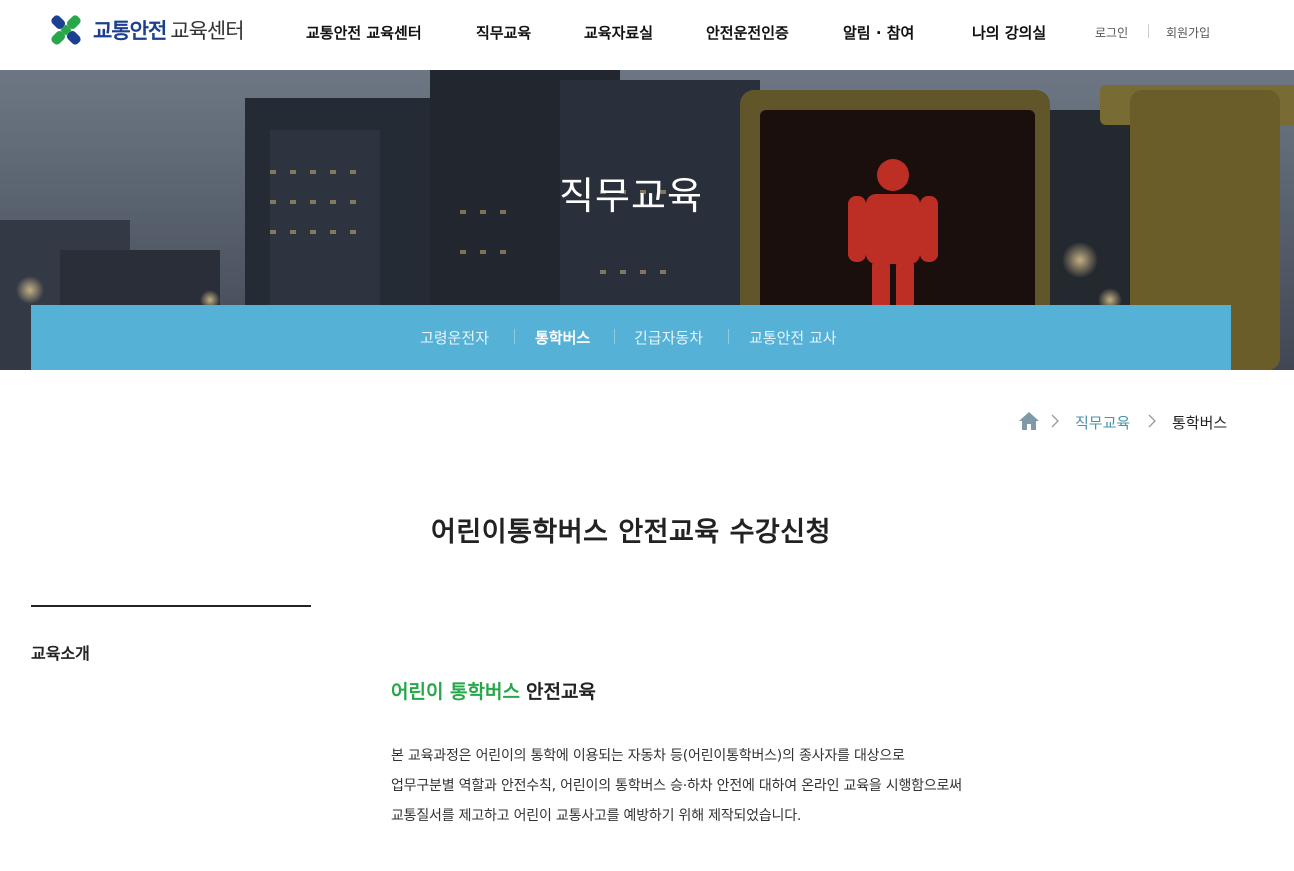 This screenshot has height=871, width=1294. What do you see at coordinates (454, 337) in the screenshot?
I see `subnav-item-elderly-driver: 고령운전자` at bounding box center [454, 337].